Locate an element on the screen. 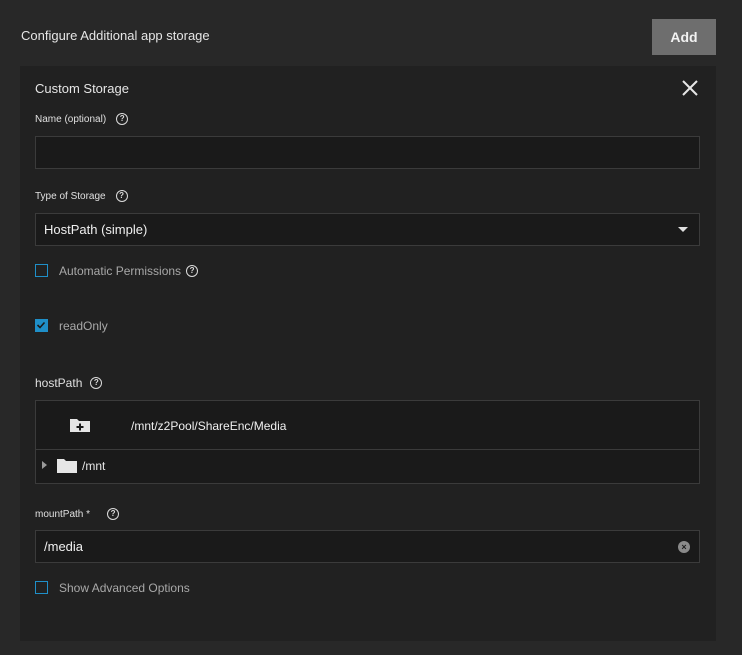 The width and height of the screenshot is (742, 655). advanced-options-label: Show Advanced Options is located at coordinates (124, 588).